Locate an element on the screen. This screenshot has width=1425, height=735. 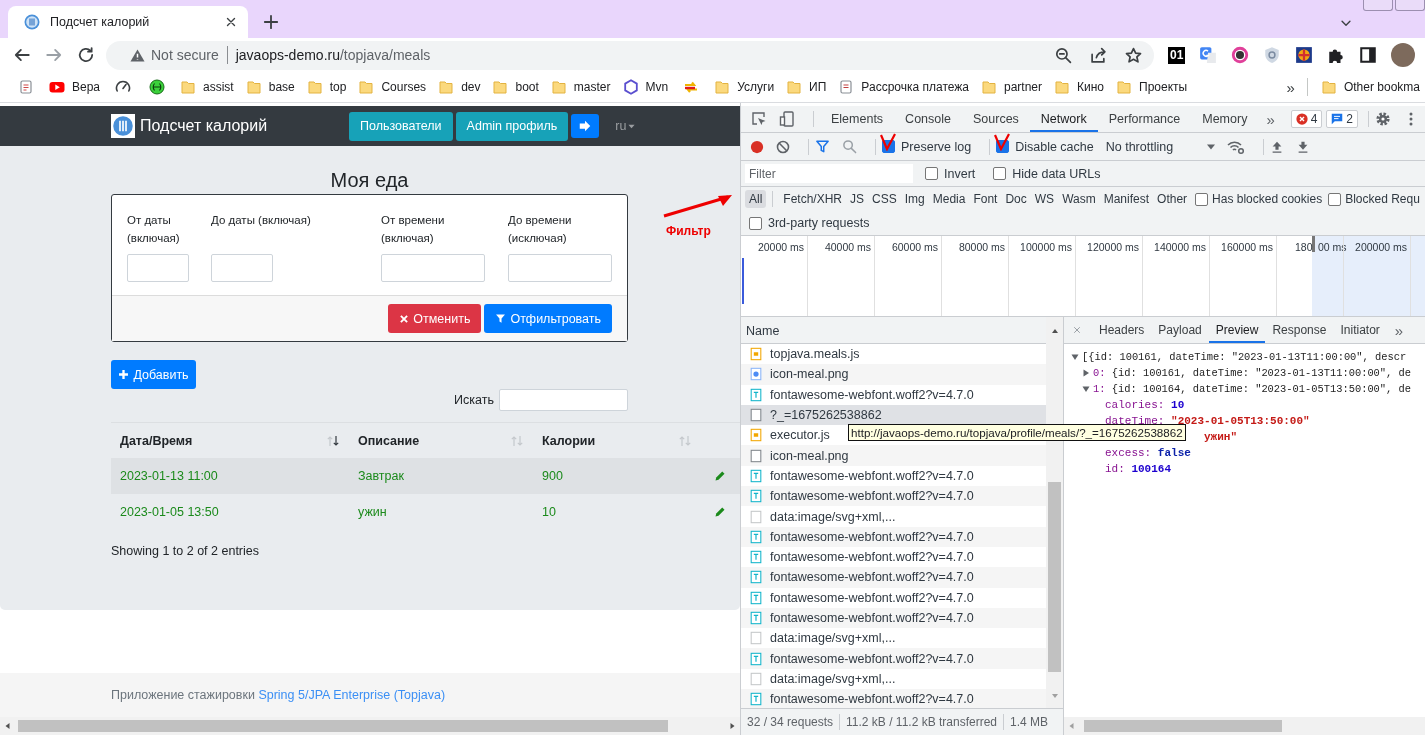
filter-icon is located at coordinates (822, 146).